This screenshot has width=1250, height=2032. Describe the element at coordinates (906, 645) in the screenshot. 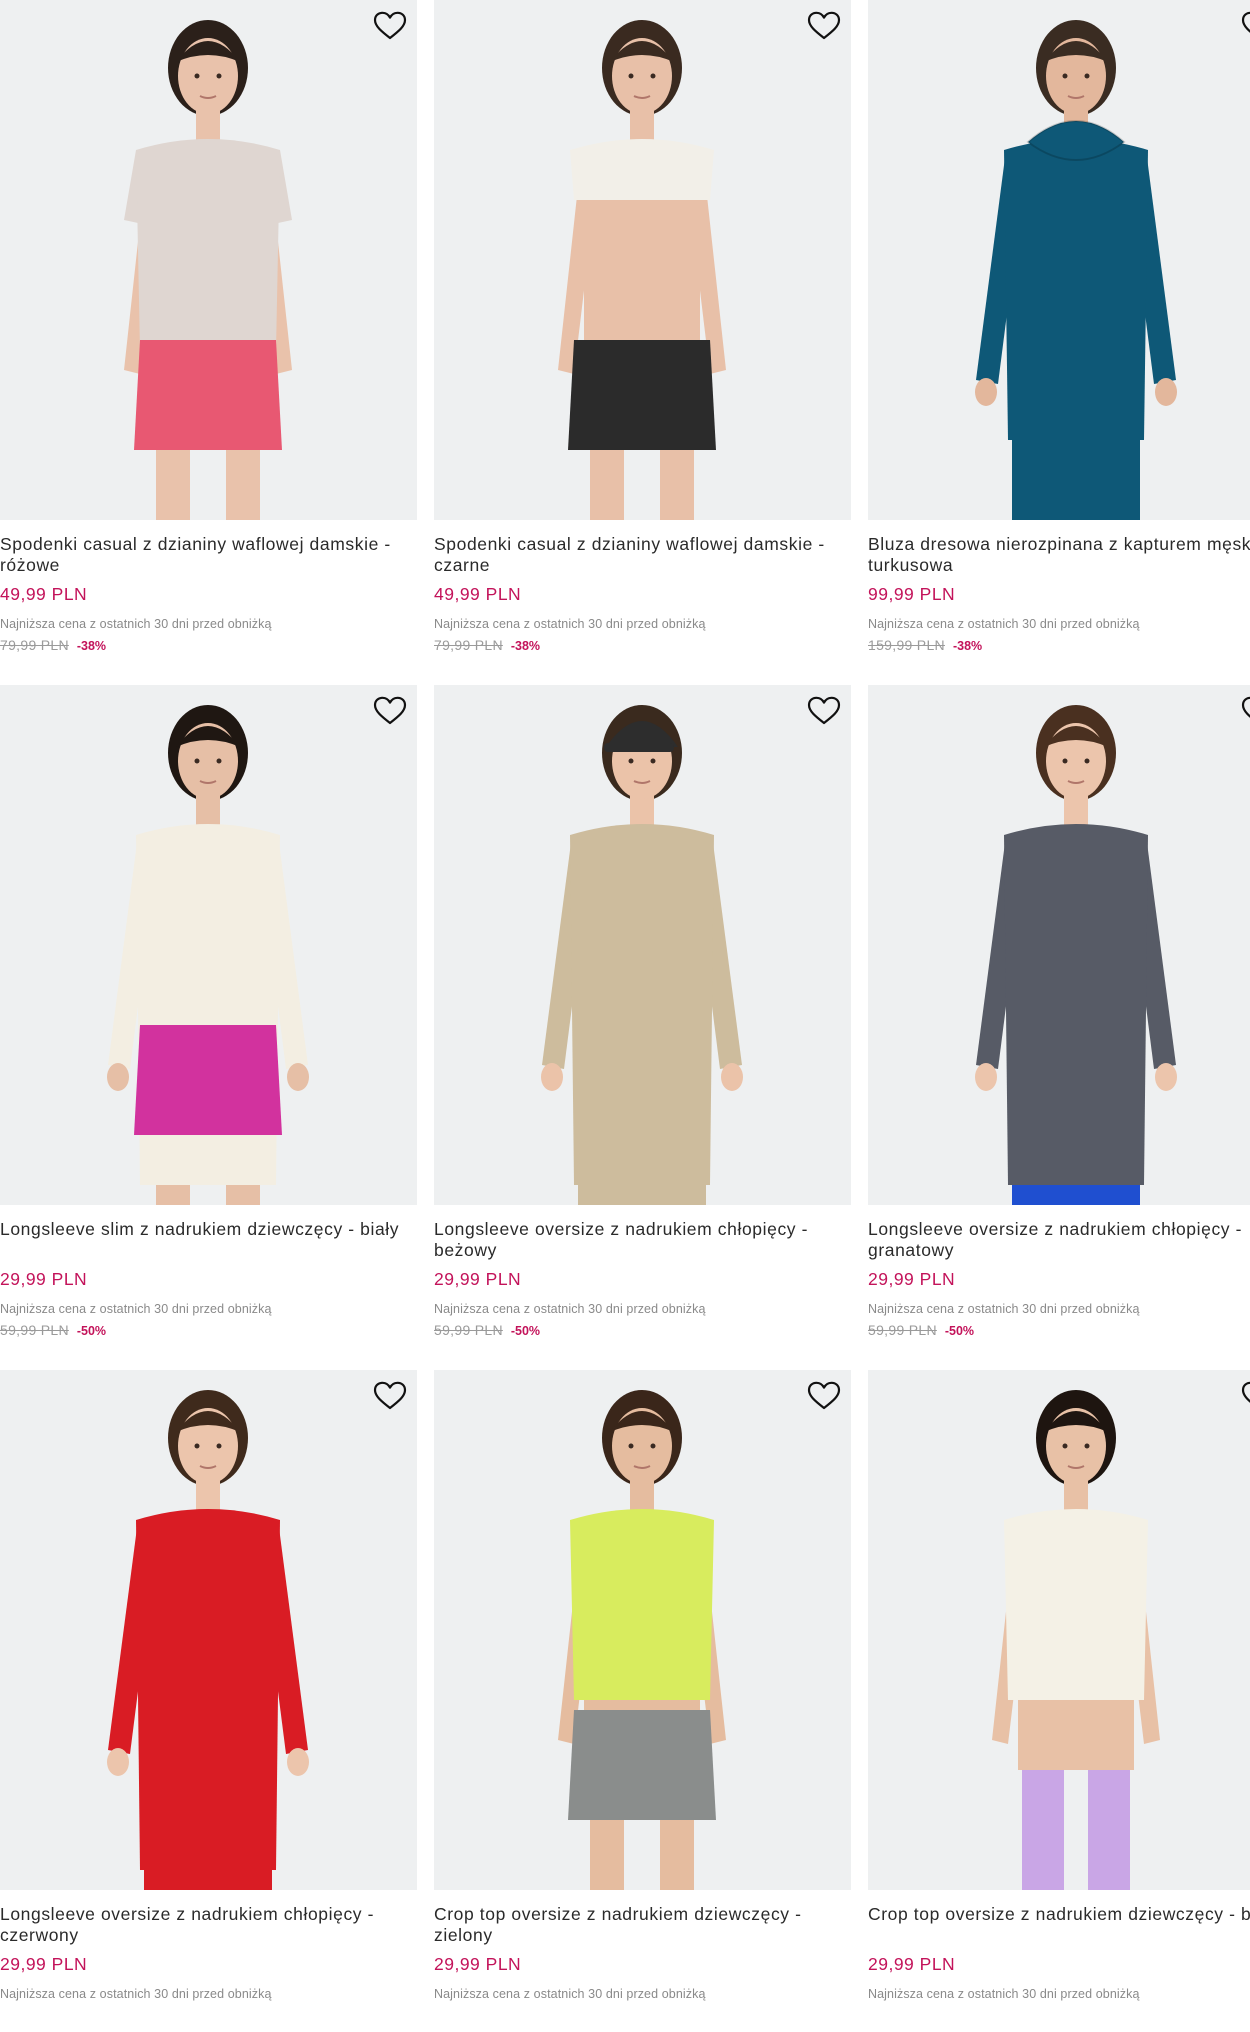

I see `old-price: 159,99 PLN` at that location.